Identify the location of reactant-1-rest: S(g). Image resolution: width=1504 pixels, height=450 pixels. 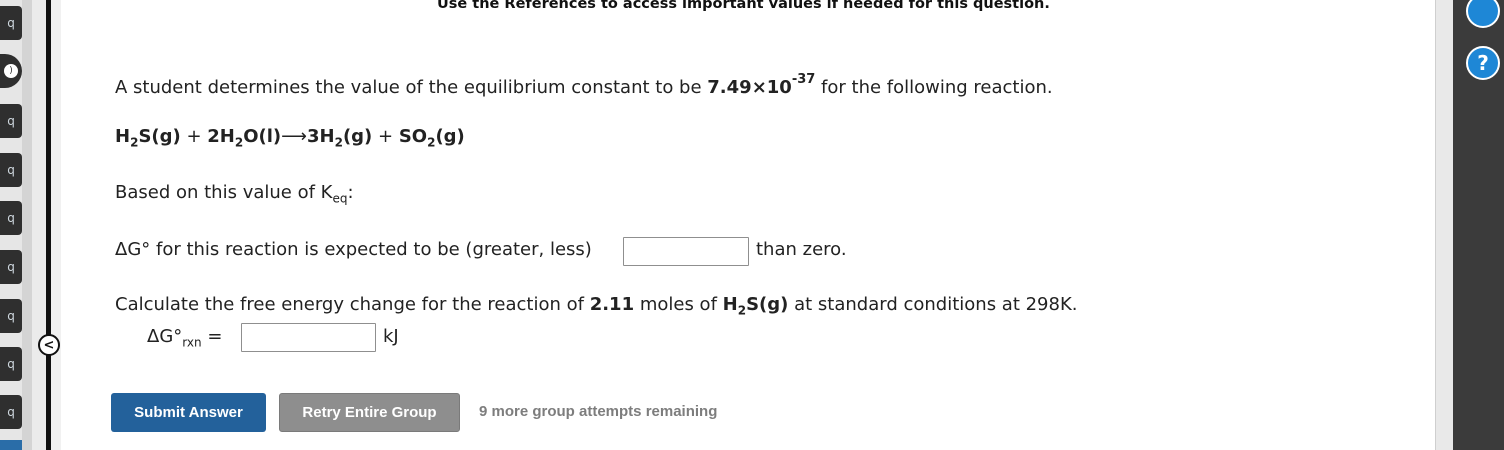
(159, 136).